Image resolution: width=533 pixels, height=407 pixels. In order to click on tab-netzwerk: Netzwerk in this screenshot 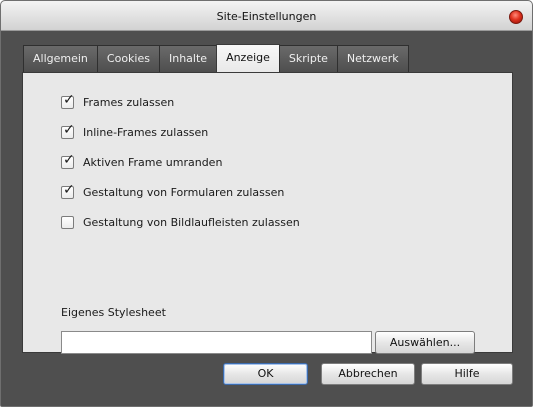, I will do `click(372, 58)`.